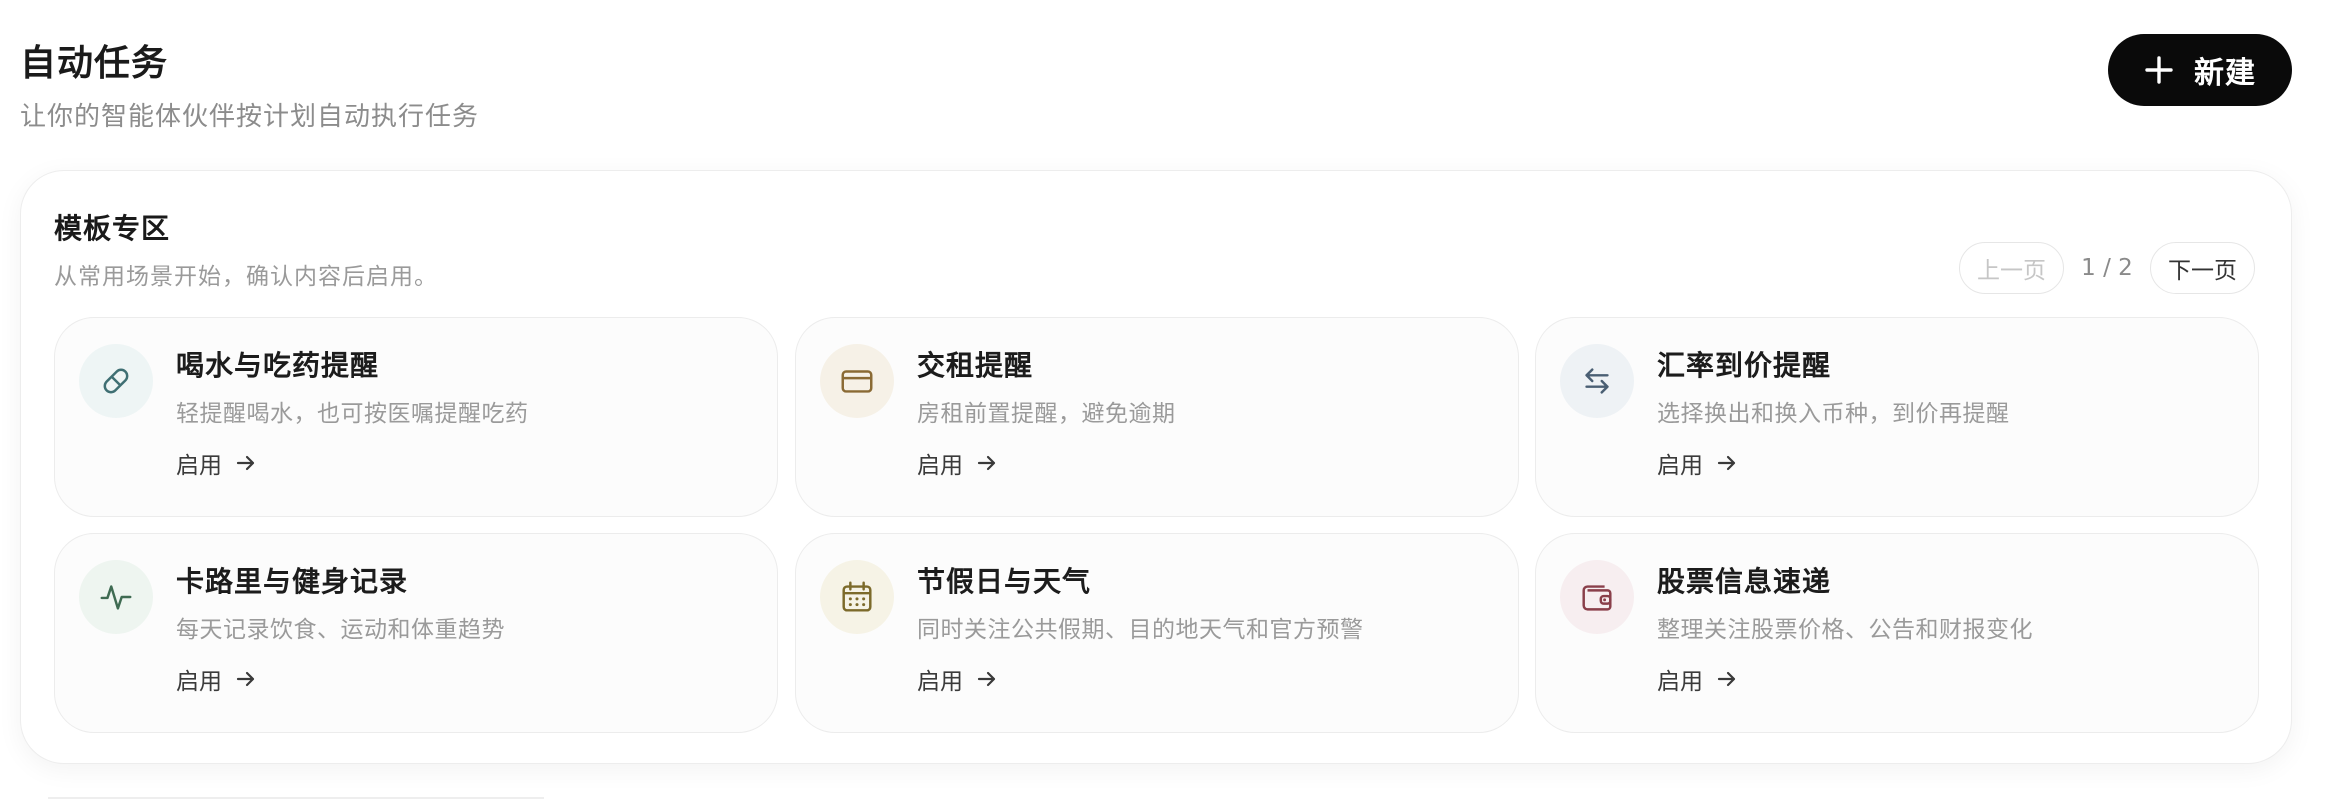 The width and height of the screenshot is (2326, 800). What do you see at coordinates (352, 414) in the screenshot?
I see `template-card-description: 轻提醒喝水，也可按医嘱提醒吃药` at bounding box center [352, 414].